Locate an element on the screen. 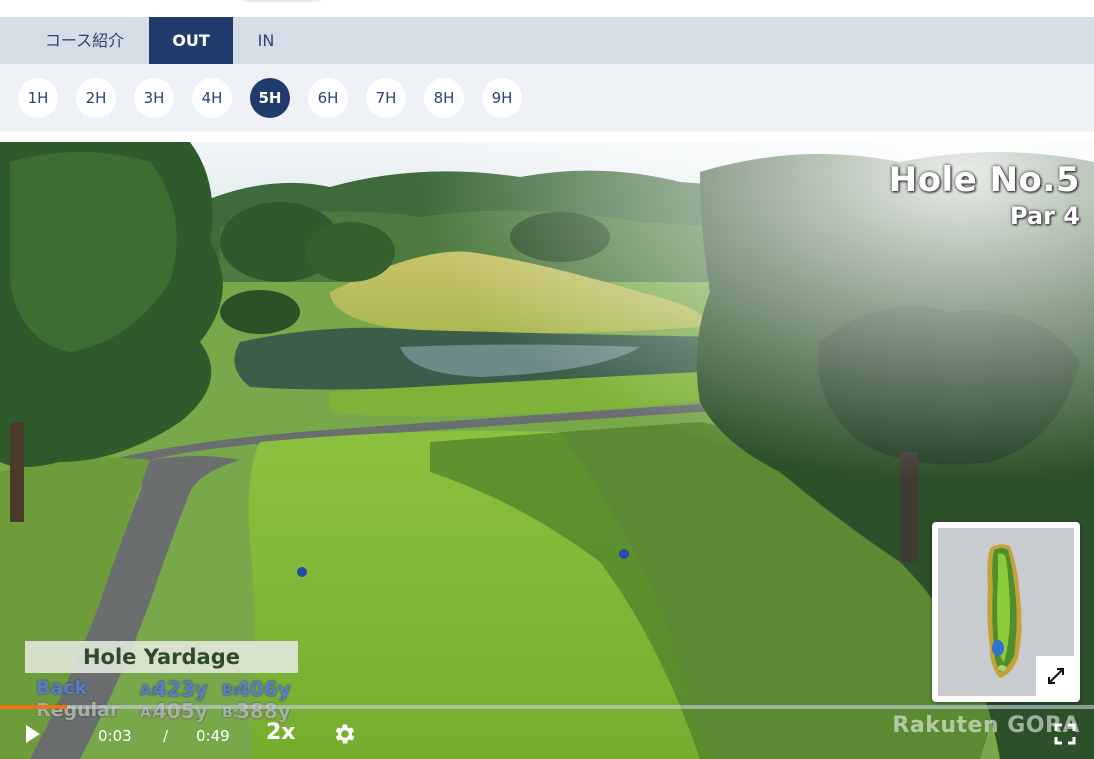  tab-out: OUT is located at coordinates (191, 40).